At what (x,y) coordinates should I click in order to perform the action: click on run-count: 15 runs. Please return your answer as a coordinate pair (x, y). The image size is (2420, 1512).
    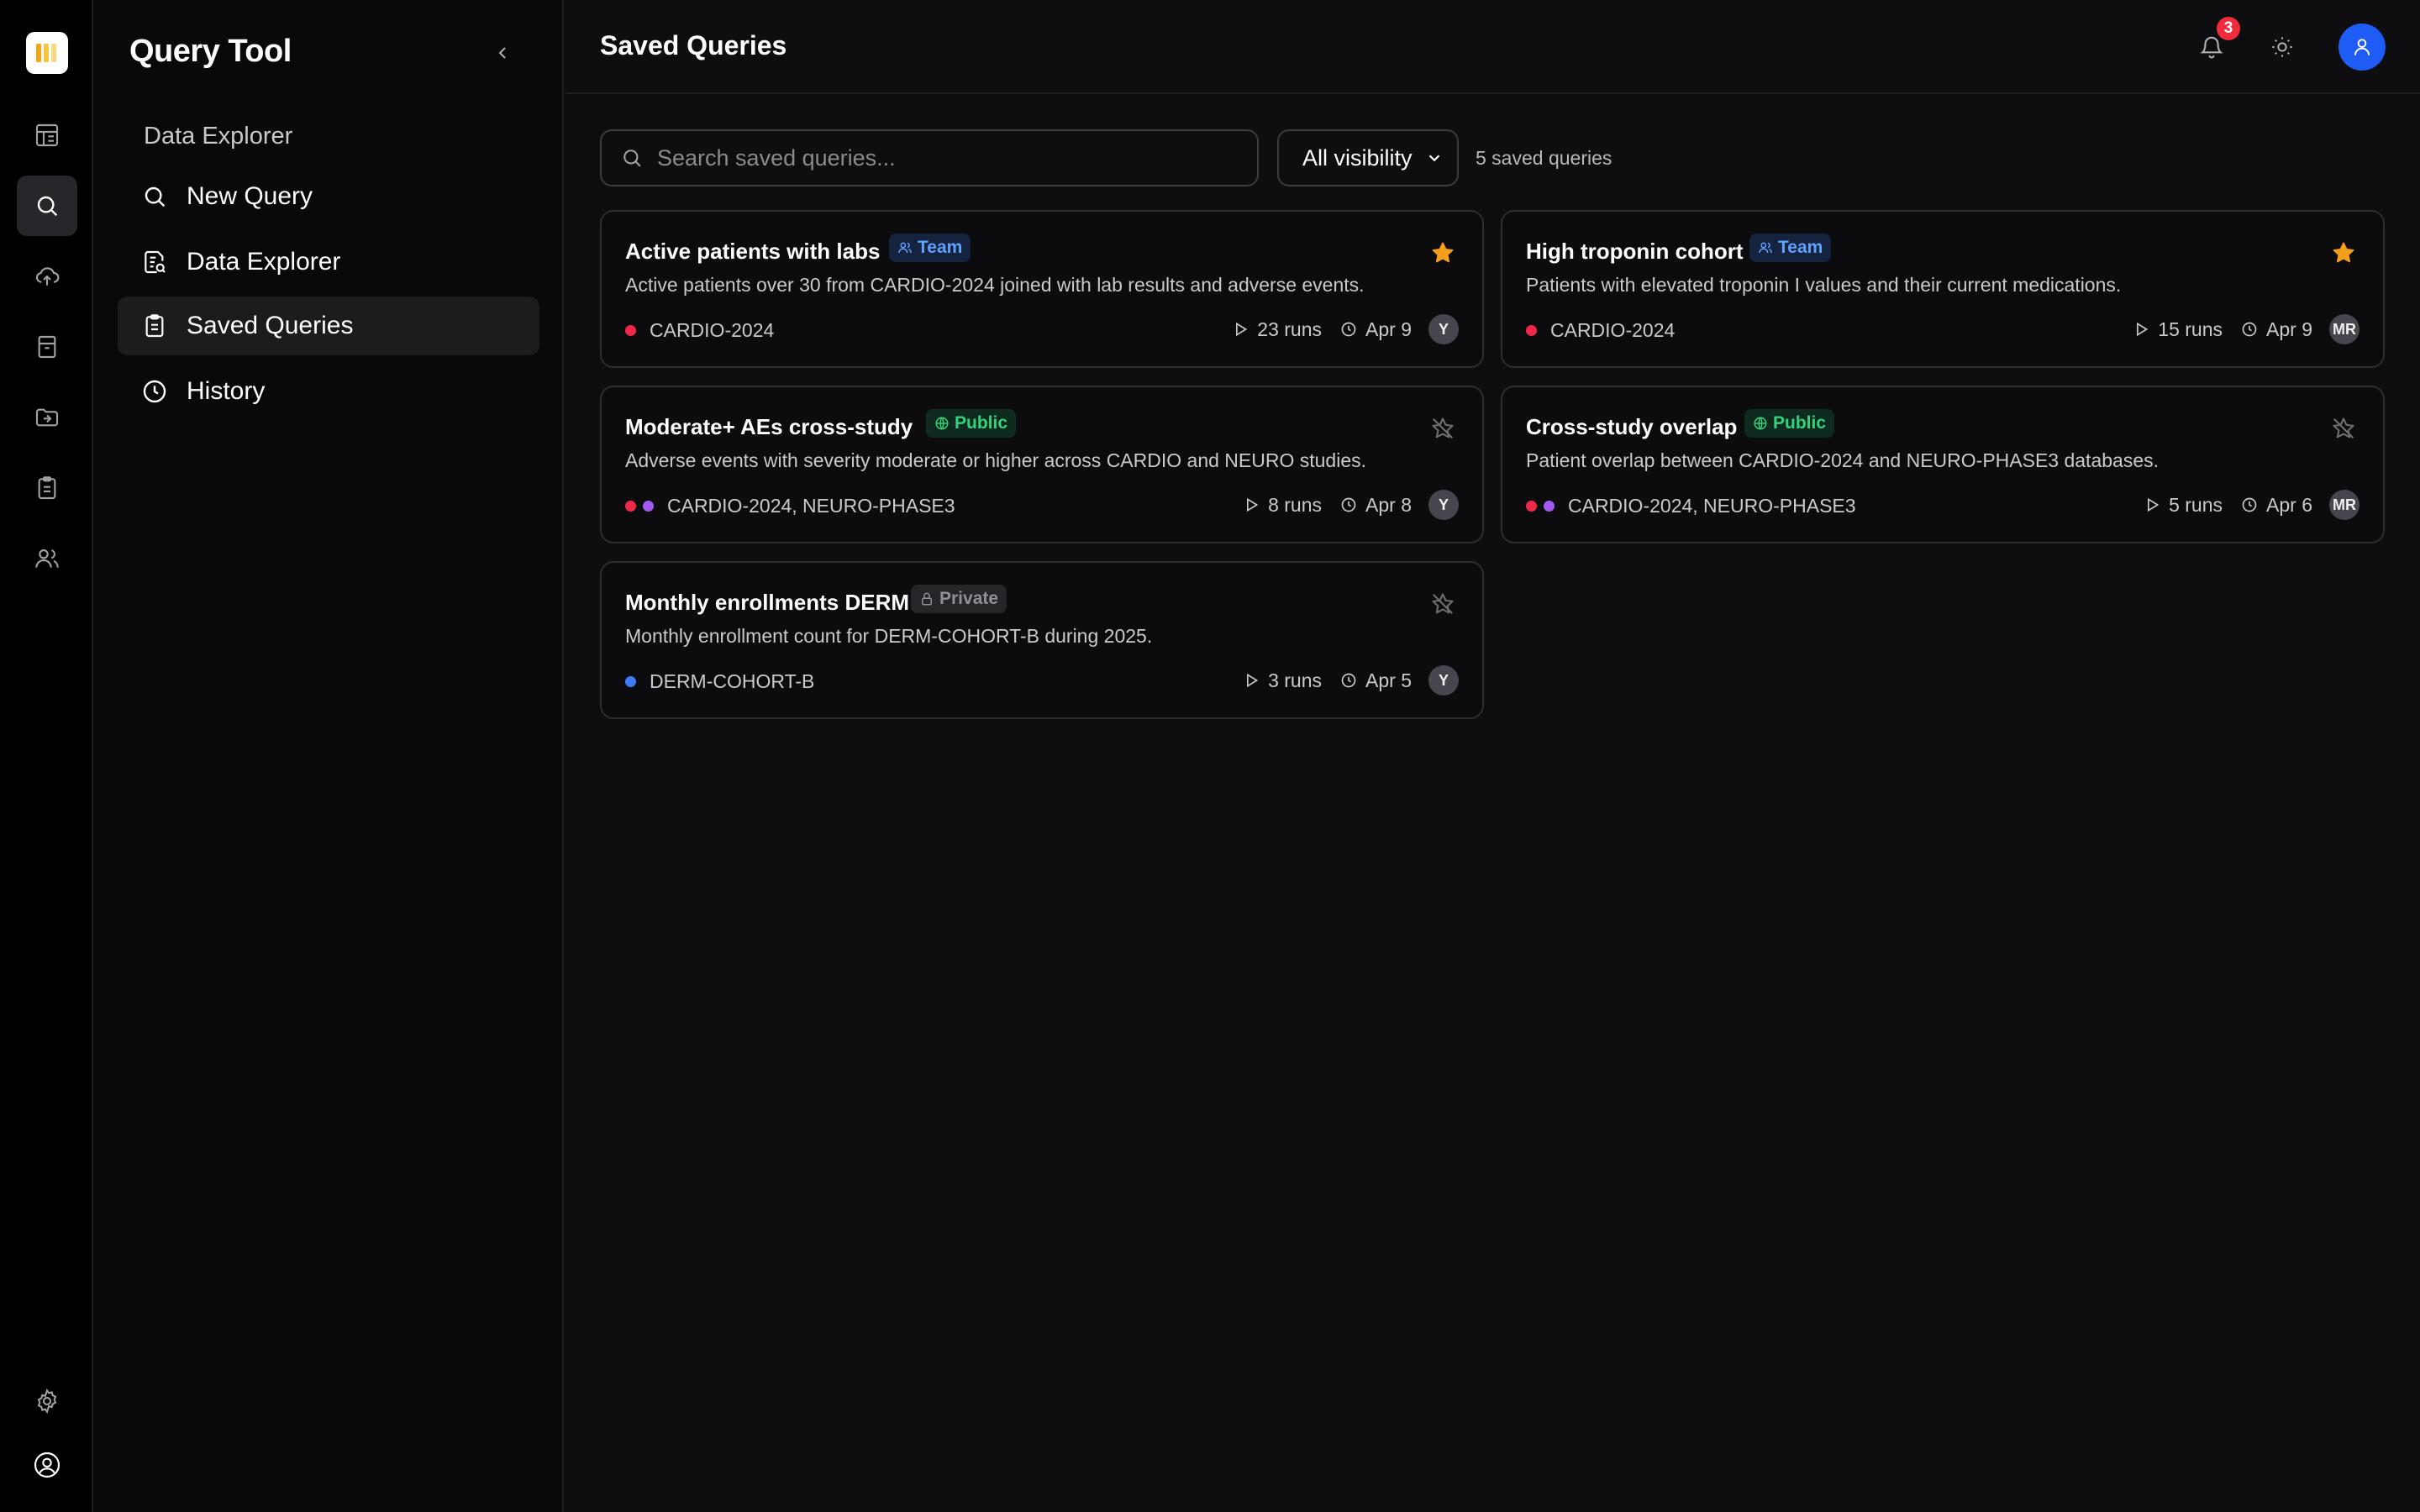
    Looking at the image, I should click on (2190, 329).